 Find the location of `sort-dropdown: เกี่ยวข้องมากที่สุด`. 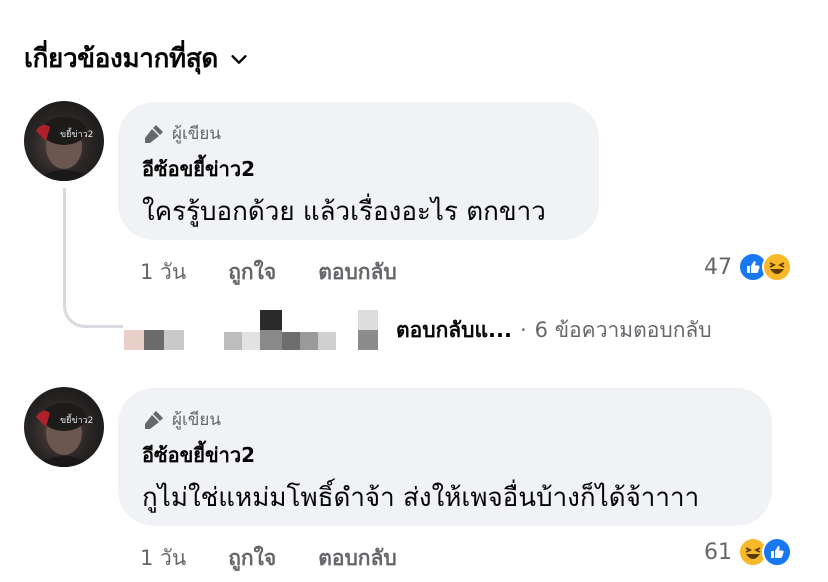

sort-dropdown: เกี่ยวข้องมากที่สุด is located at coordinates (137, 58).